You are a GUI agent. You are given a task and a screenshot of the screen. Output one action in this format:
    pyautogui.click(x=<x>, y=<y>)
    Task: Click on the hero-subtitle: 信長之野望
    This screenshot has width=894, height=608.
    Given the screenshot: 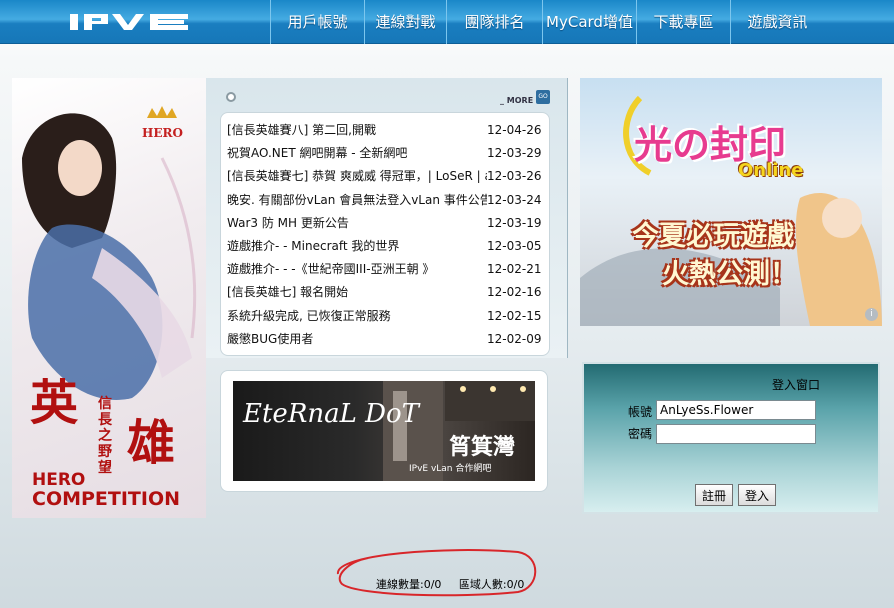 What is the action you would take?
    pyautogui.click(x=105, y=436)
    